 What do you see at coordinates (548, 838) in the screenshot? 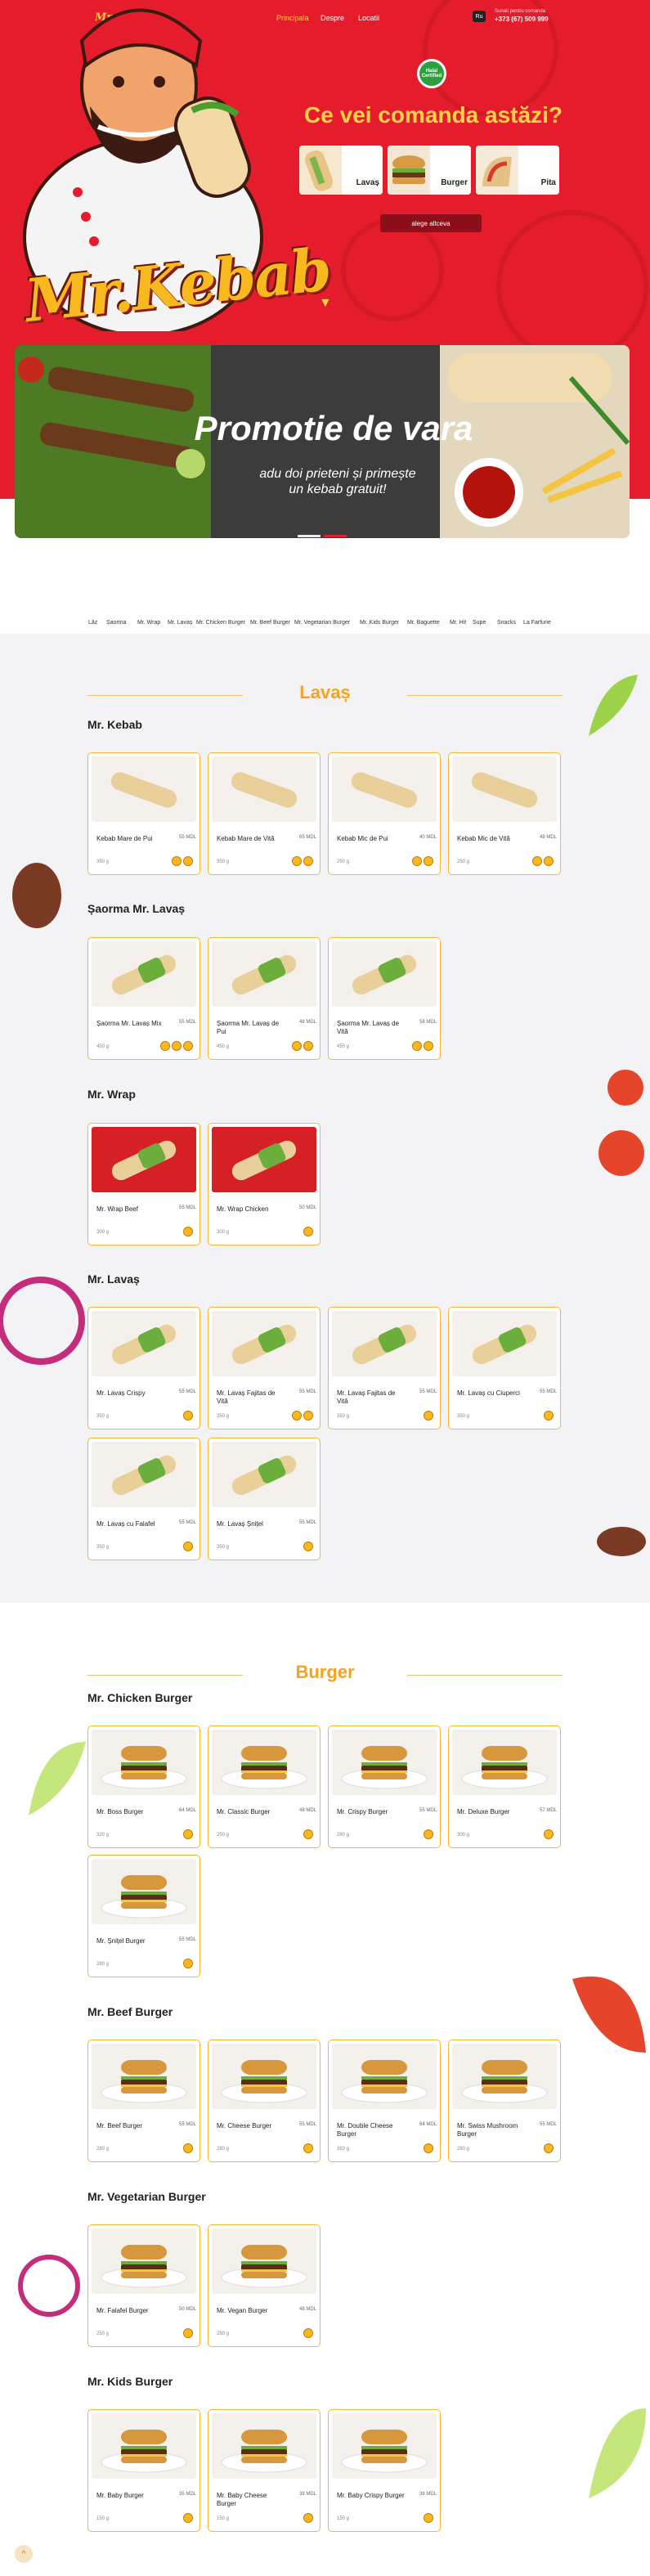
I see `product-price: 48 MDL` at bounding box center [548, 838].